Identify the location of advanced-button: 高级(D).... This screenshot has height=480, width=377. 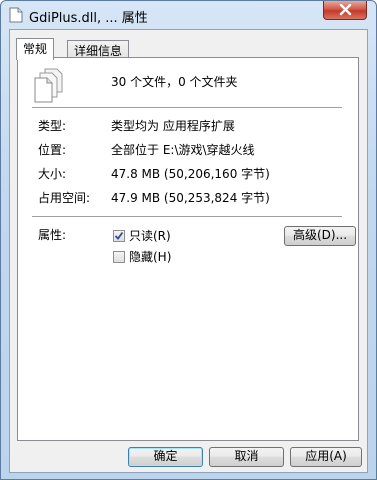
(320, 236).